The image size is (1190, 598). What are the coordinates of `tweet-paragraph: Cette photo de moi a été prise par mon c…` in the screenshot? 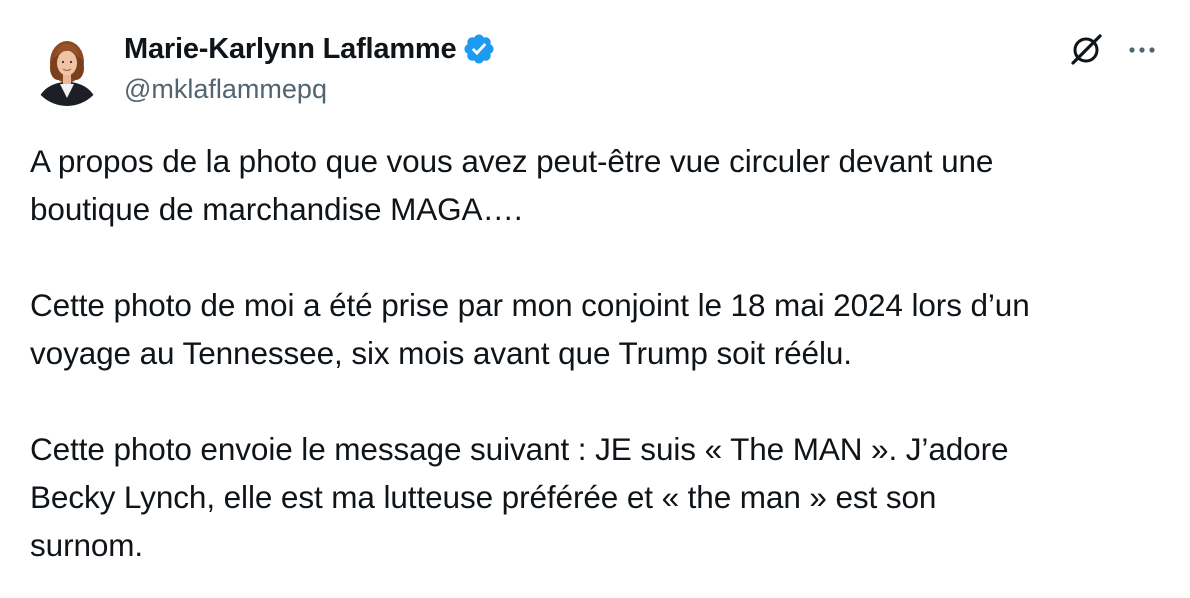 It's located at (530, 329).